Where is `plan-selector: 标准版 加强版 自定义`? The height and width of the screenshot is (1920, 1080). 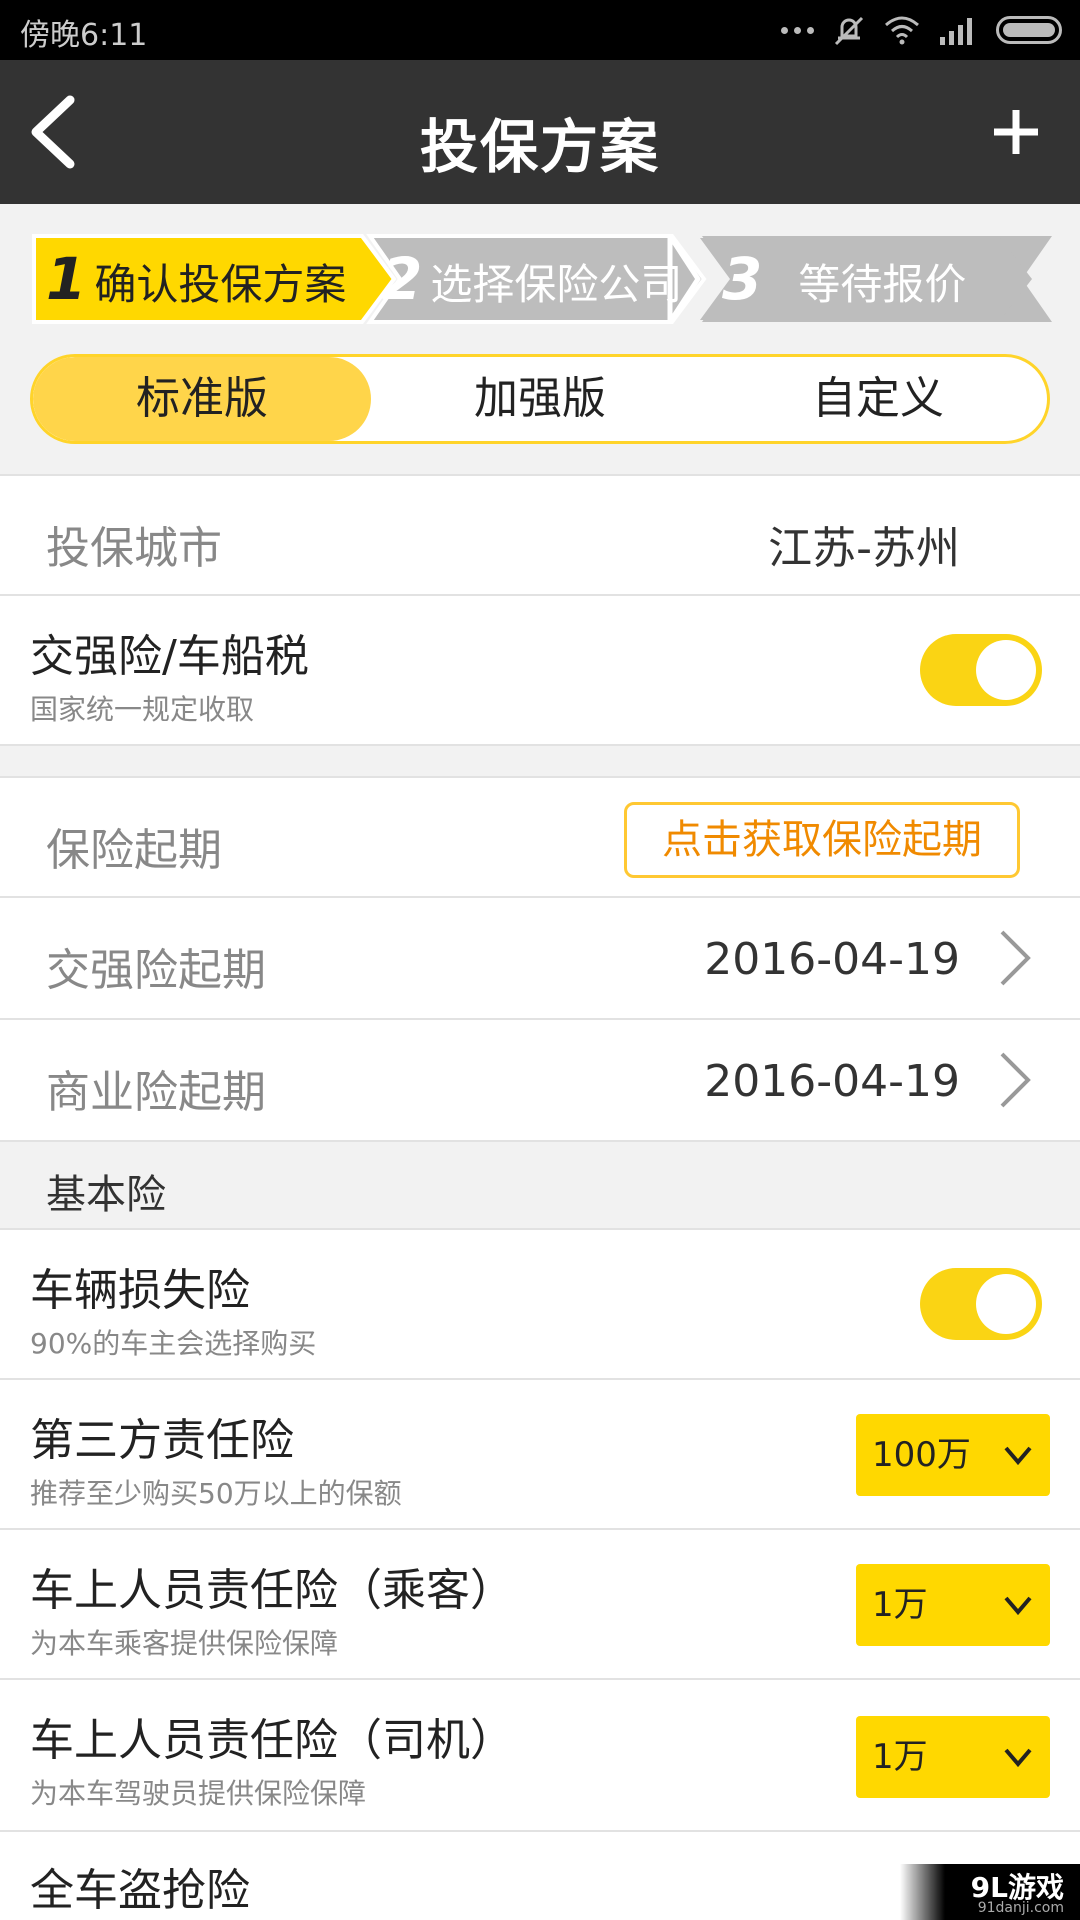 plan-selector: 标准版 加强版 自定义 is located at coordinates (540, 399).